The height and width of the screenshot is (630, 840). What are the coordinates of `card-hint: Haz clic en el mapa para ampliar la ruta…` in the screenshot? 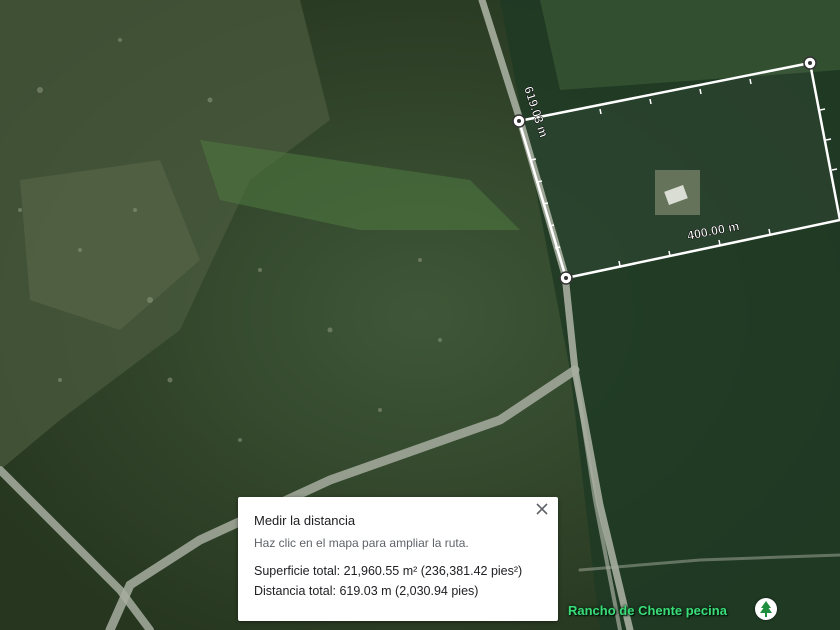 It's located at (361, 543).